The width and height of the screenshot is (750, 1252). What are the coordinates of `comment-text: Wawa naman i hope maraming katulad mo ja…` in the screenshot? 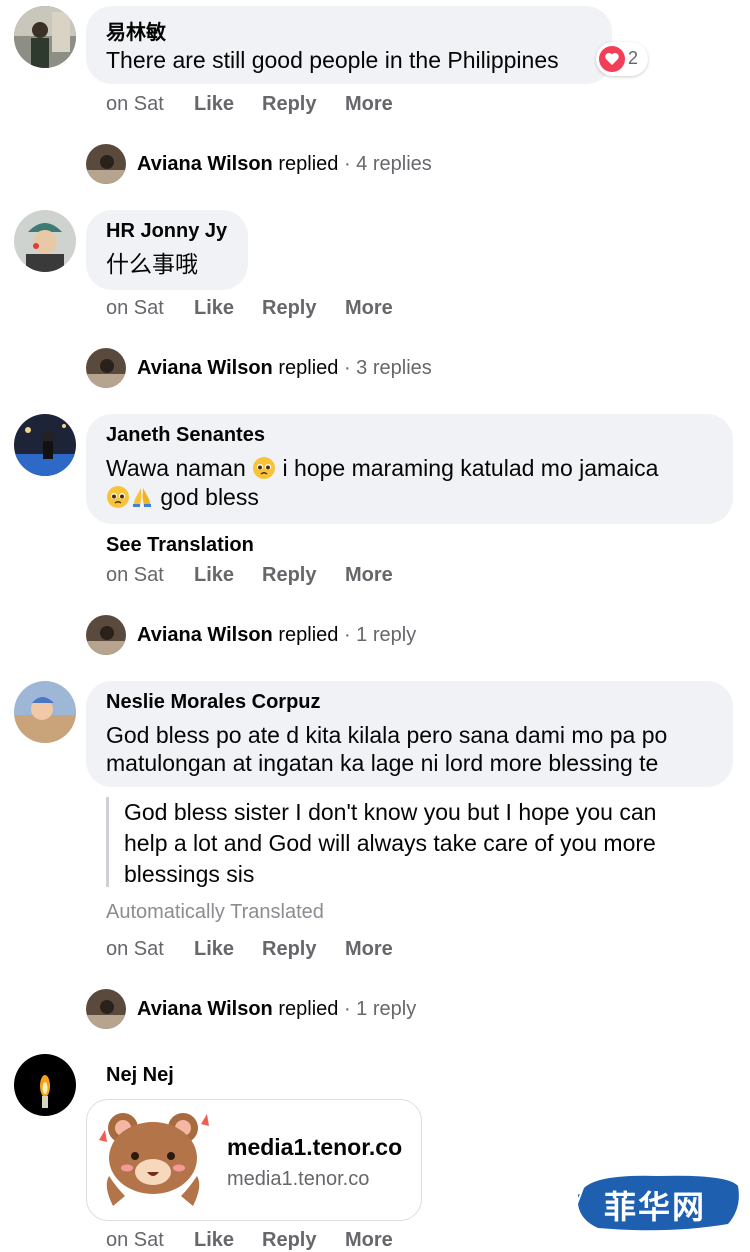 It's located at (382, 468).